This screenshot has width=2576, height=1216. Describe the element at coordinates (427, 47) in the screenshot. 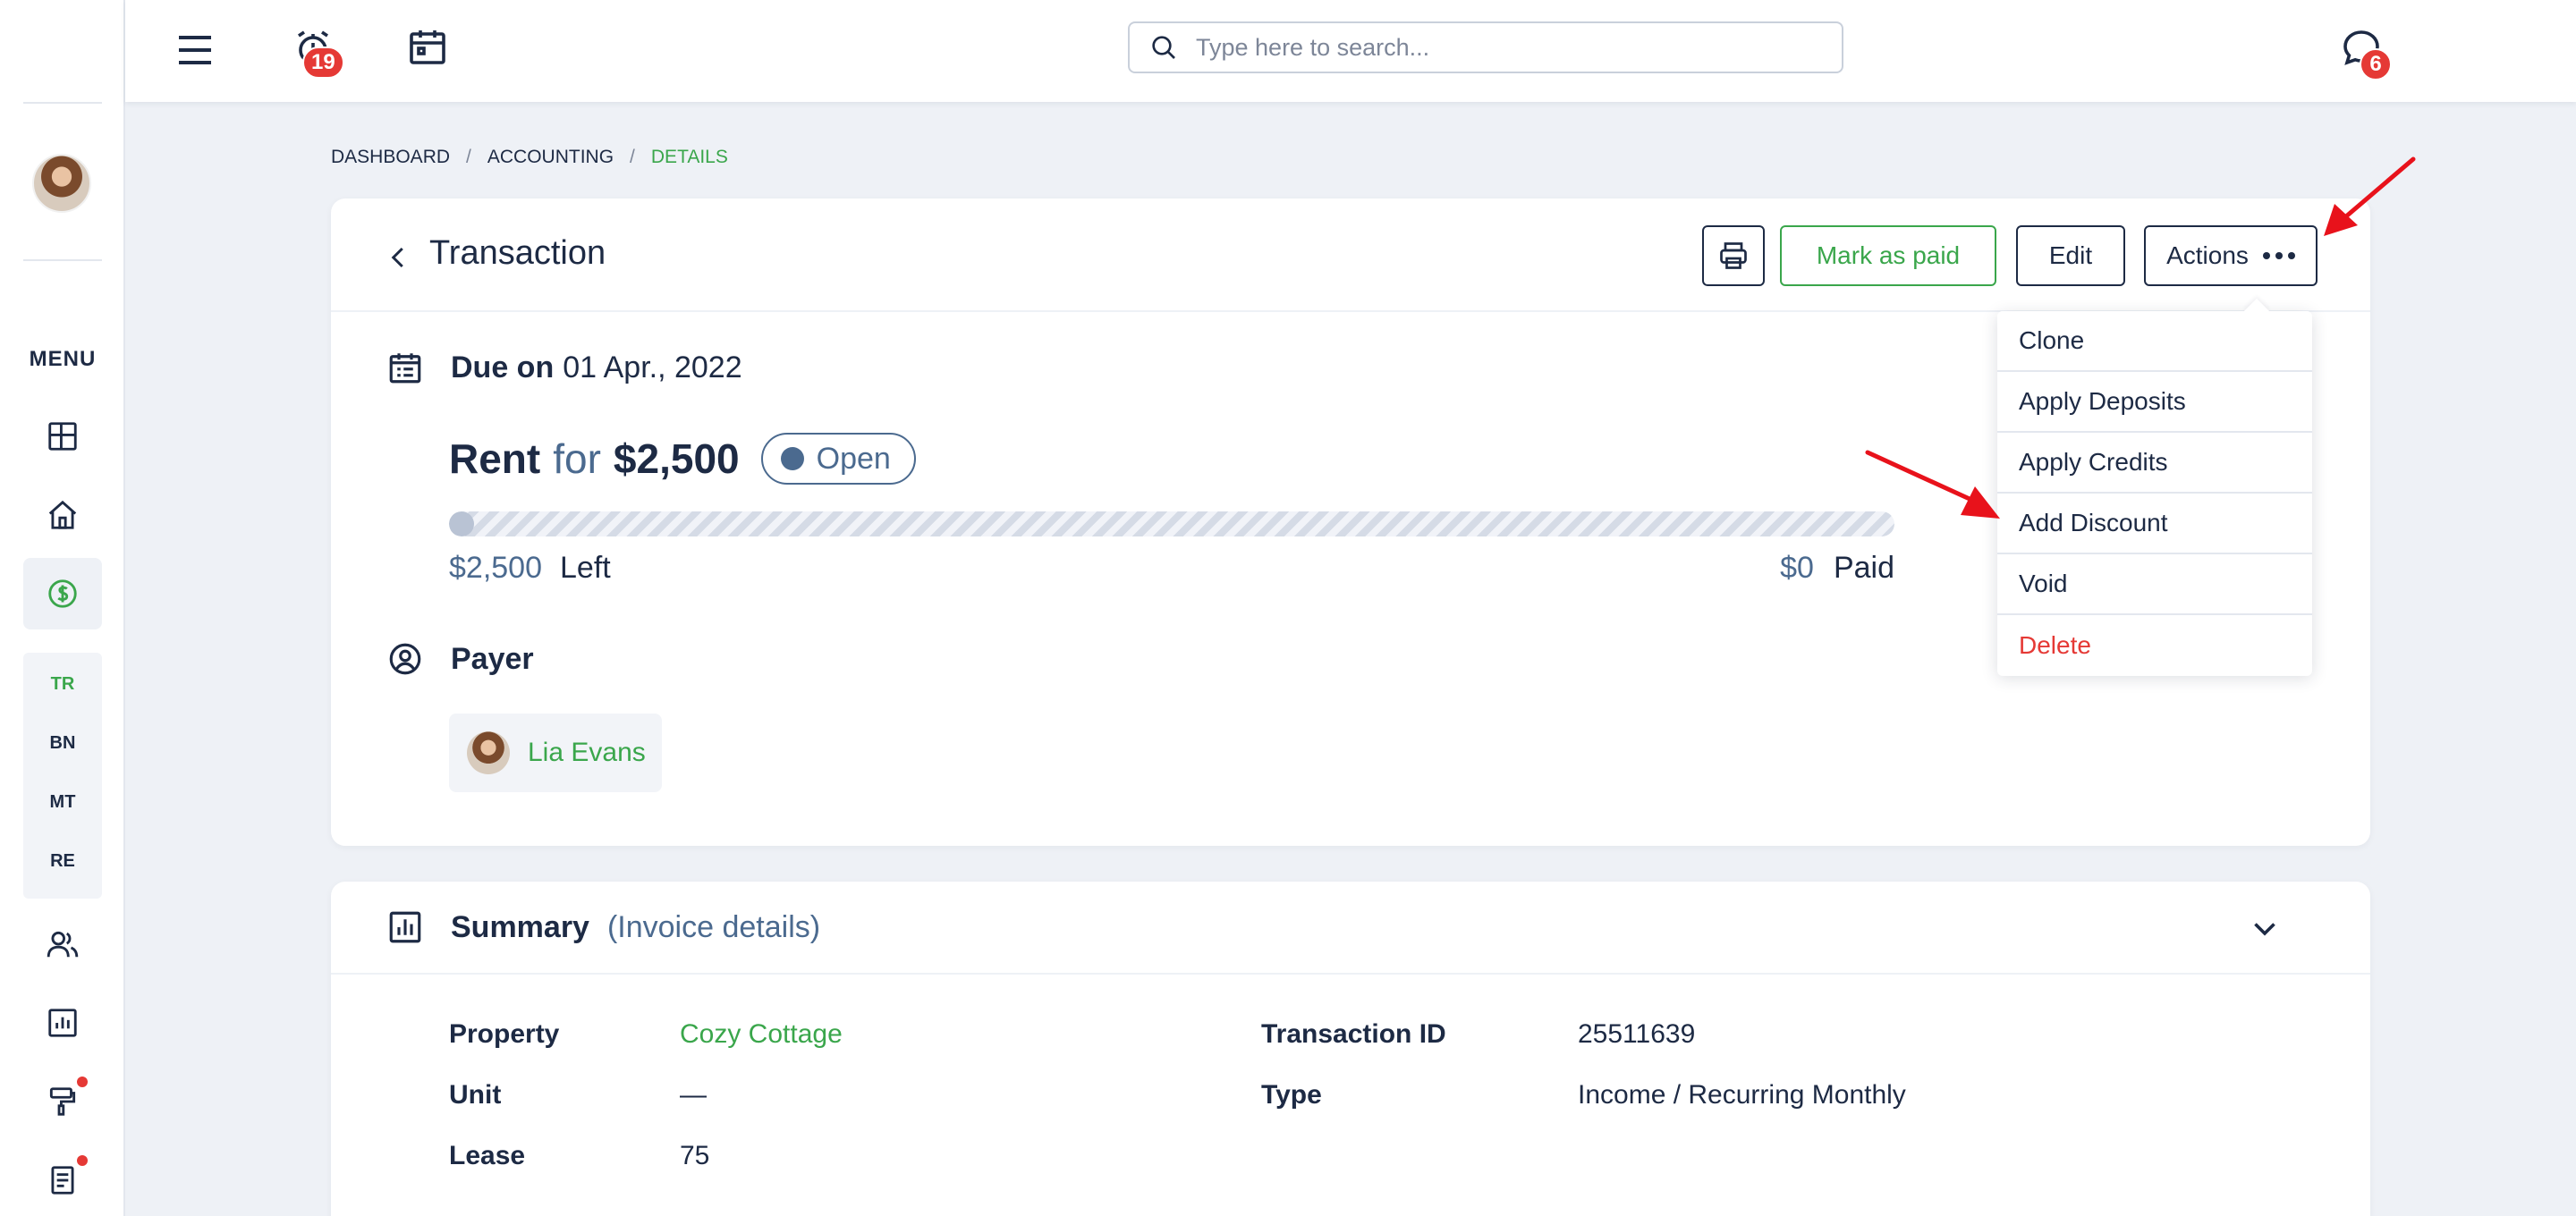

I see `calendar-icon` at that location.